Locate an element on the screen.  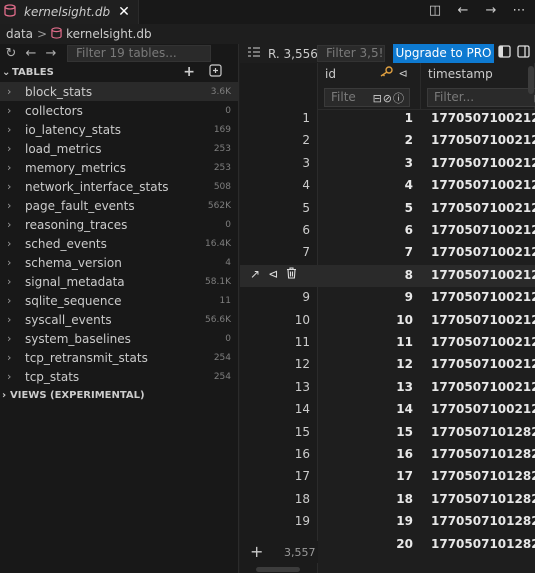
table-row: 22 17705071002124 is located at coordinates (387, 141).